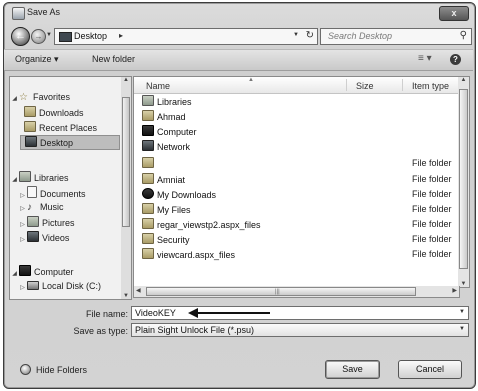 Image resolution: width=478 pixels, height=391 pixels. What do you see at coordinates (126, 296) in the screenshot?
I see `scroll-down-icon: ▼` at bounding box center [126, 296].